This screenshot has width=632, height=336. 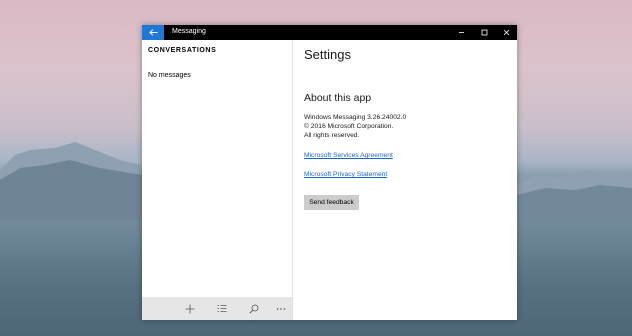 I want to click on more-icon, so click(x=281, y=308).